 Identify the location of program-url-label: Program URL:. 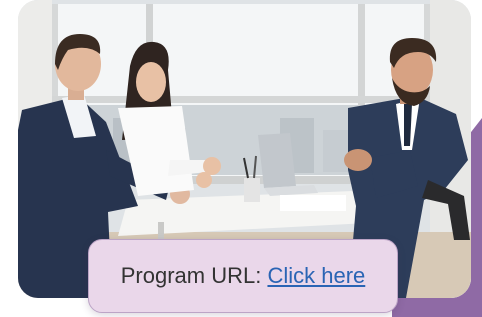
(191, 275).